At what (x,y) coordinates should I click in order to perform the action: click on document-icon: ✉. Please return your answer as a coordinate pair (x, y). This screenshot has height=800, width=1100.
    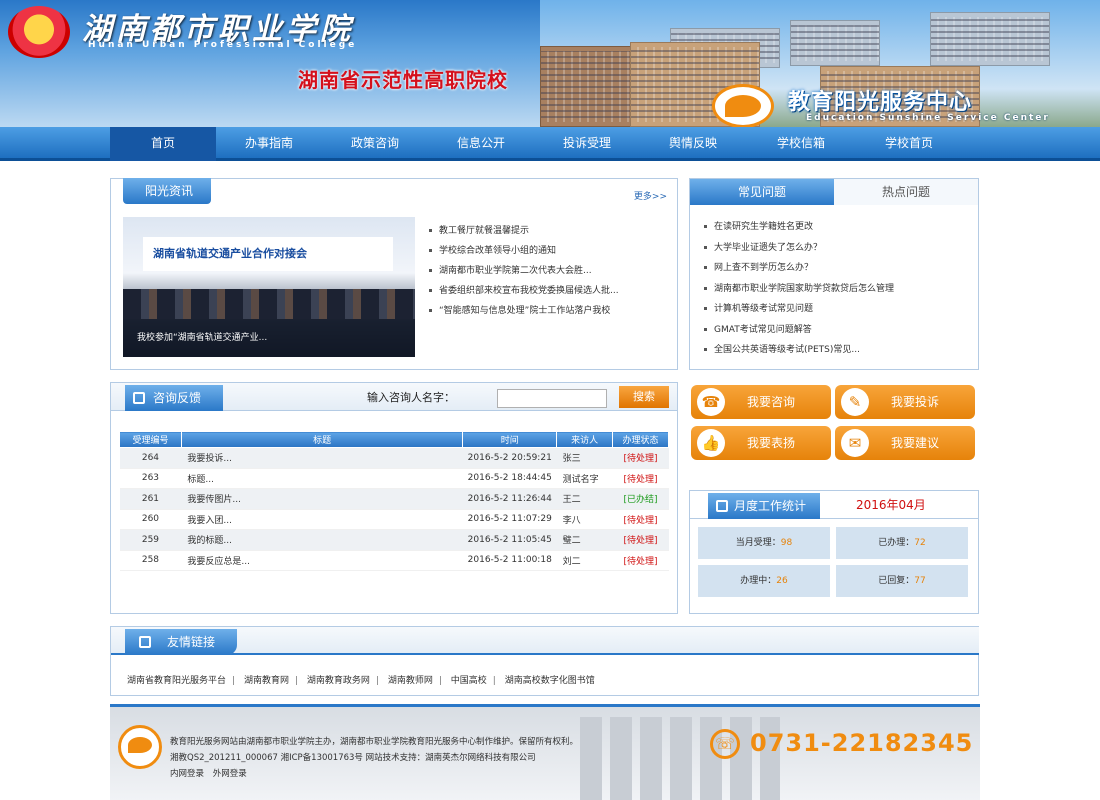
    Looking at the image, I should click on (855, 443).